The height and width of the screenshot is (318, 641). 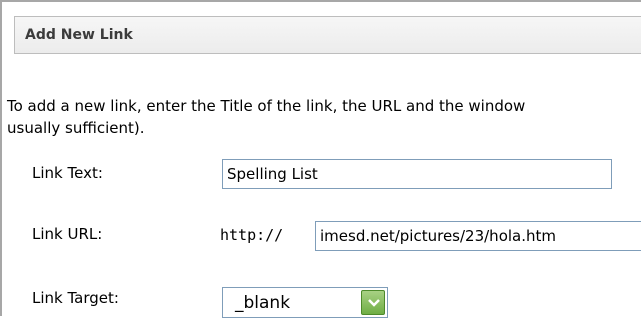 I want to click on link-url-input: imesd.net/pictures/23/hola.htm, so click(x=478, y=236).